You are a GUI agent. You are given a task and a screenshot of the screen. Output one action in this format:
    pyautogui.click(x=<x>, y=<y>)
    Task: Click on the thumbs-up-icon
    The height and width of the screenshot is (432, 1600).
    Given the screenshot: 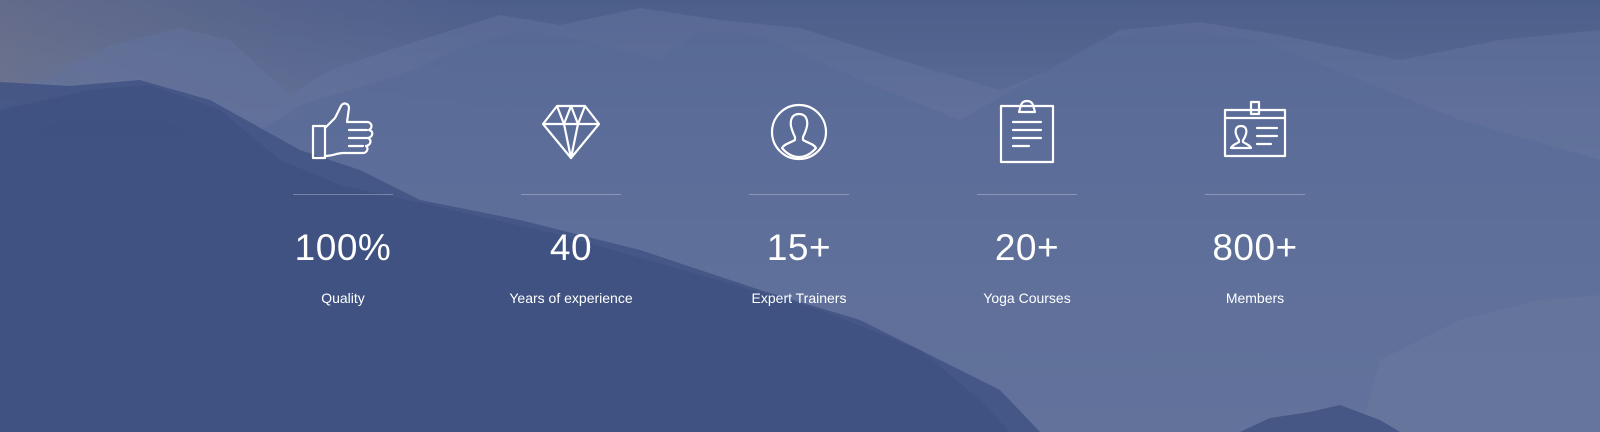 What is the action you would take?
    pyautogui.click(x=342, y=131)
    